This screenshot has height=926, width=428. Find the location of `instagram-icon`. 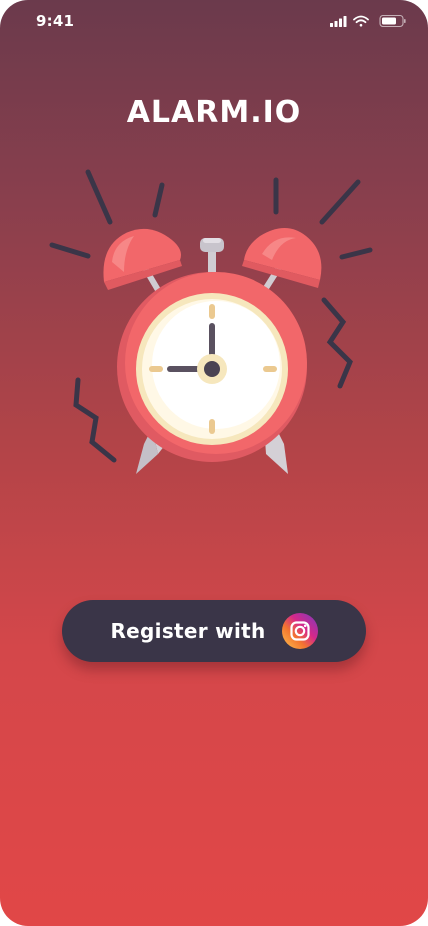

instagram-icon is located at coordinates (299, 631).